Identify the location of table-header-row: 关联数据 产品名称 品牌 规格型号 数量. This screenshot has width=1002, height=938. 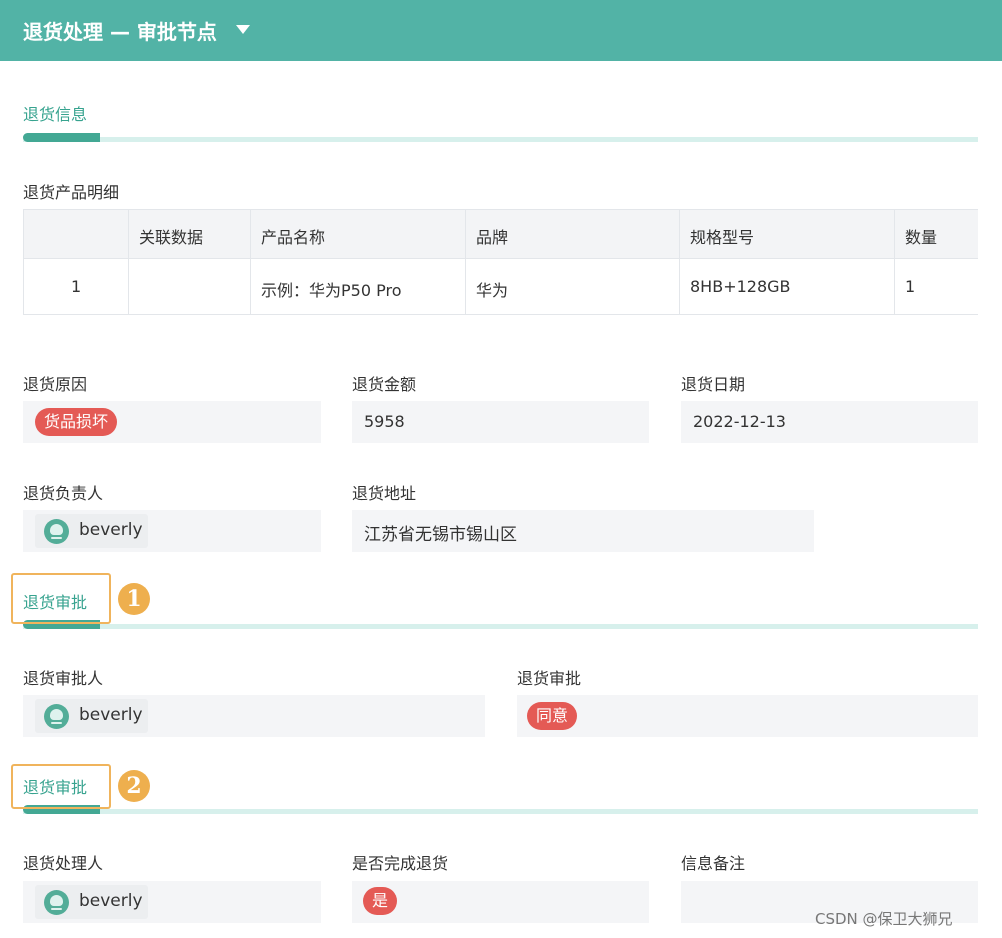
(501, 234).